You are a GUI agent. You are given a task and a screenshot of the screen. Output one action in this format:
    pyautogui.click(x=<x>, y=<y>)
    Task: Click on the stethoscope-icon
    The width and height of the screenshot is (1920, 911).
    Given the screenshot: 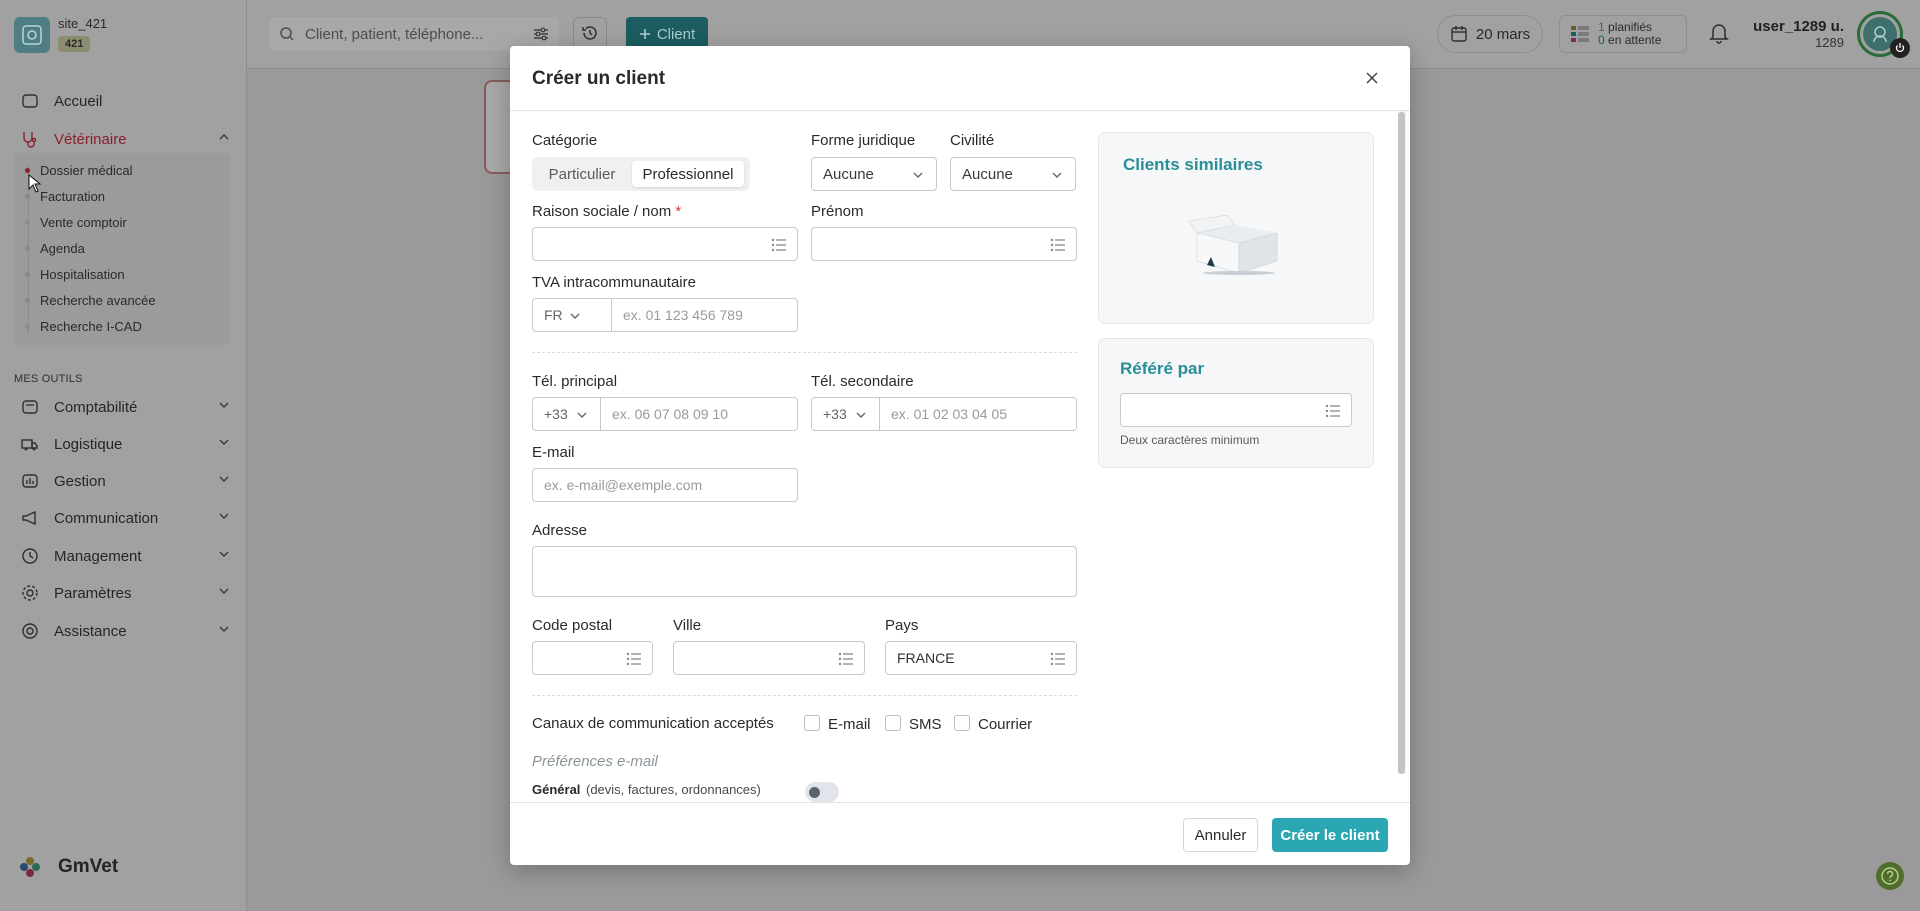 What is the action you would take?
    pyautogui.click(x=30, y=139)
    